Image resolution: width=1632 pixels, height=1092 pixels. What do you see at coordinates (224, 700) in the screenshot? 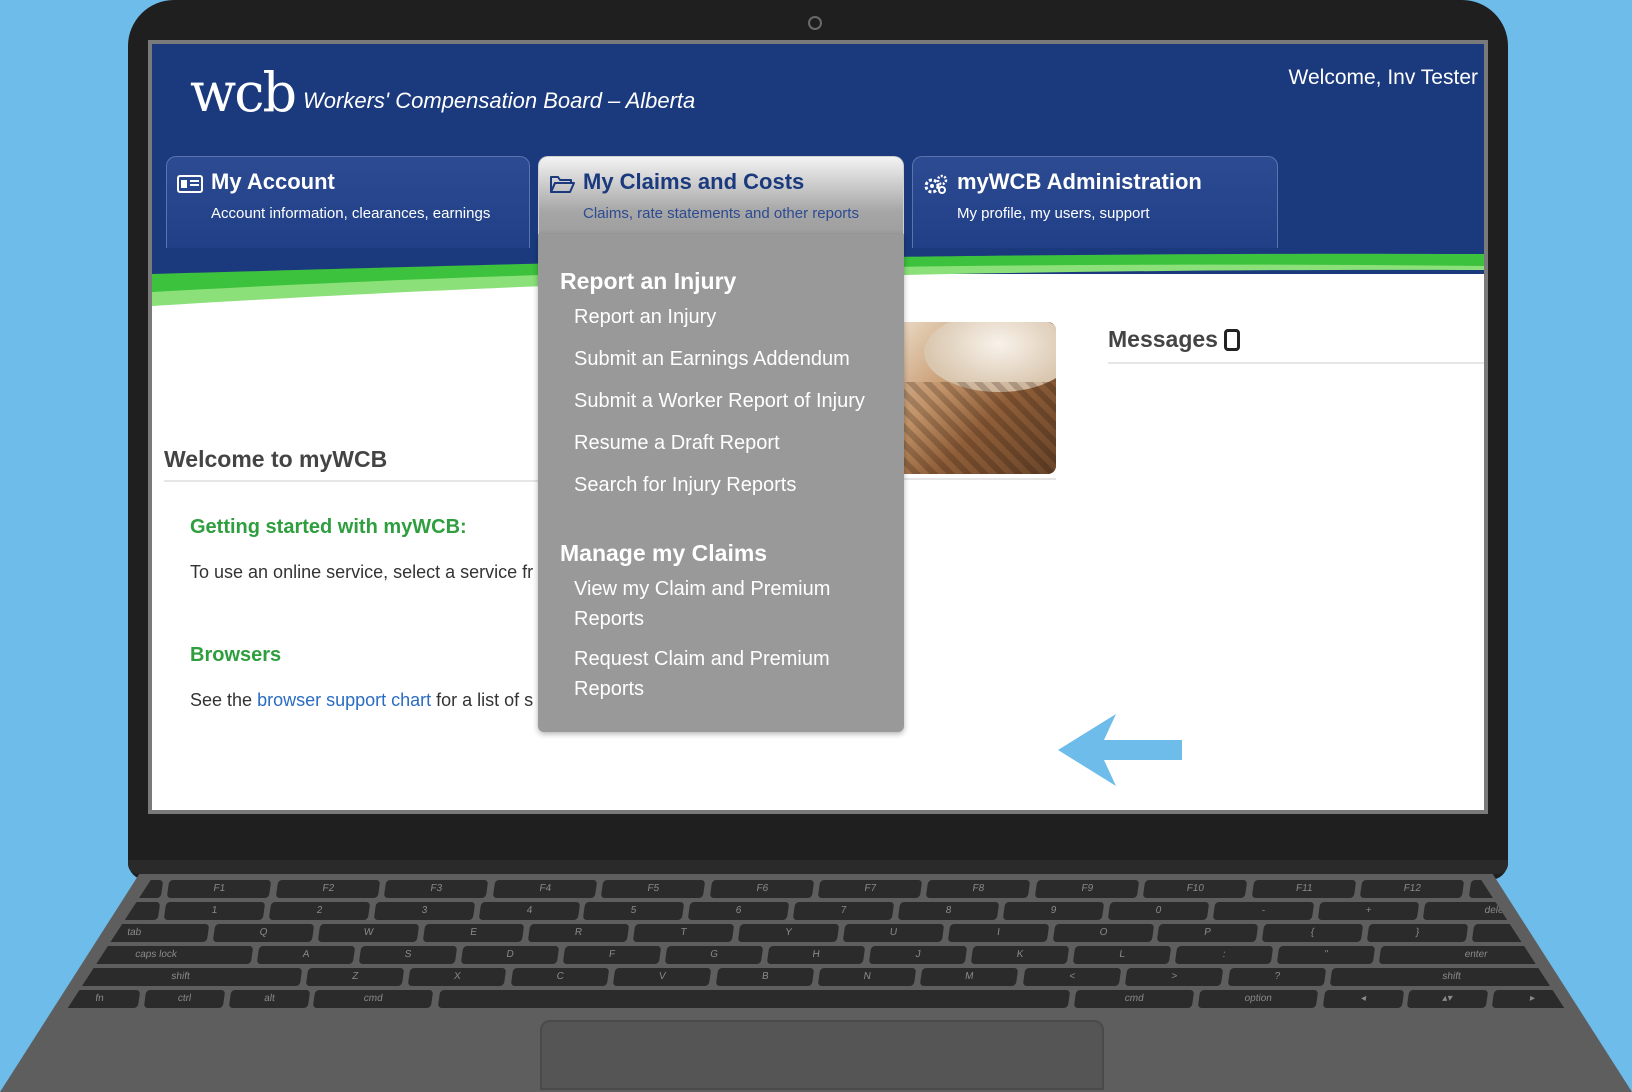
I see `browsers-prefix: See the` at bounding box center [224, 700].